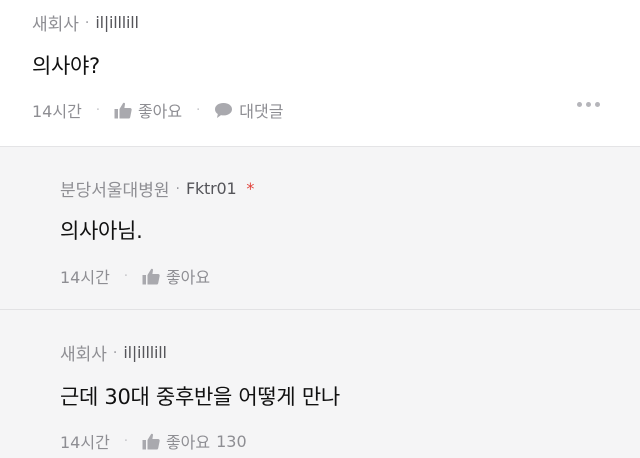 The height and width of the screenshot is (458, 640). Describe the element at coordinates (115, 191) in the screenshot. I see `company-name: 분당서울대병원` at that location.